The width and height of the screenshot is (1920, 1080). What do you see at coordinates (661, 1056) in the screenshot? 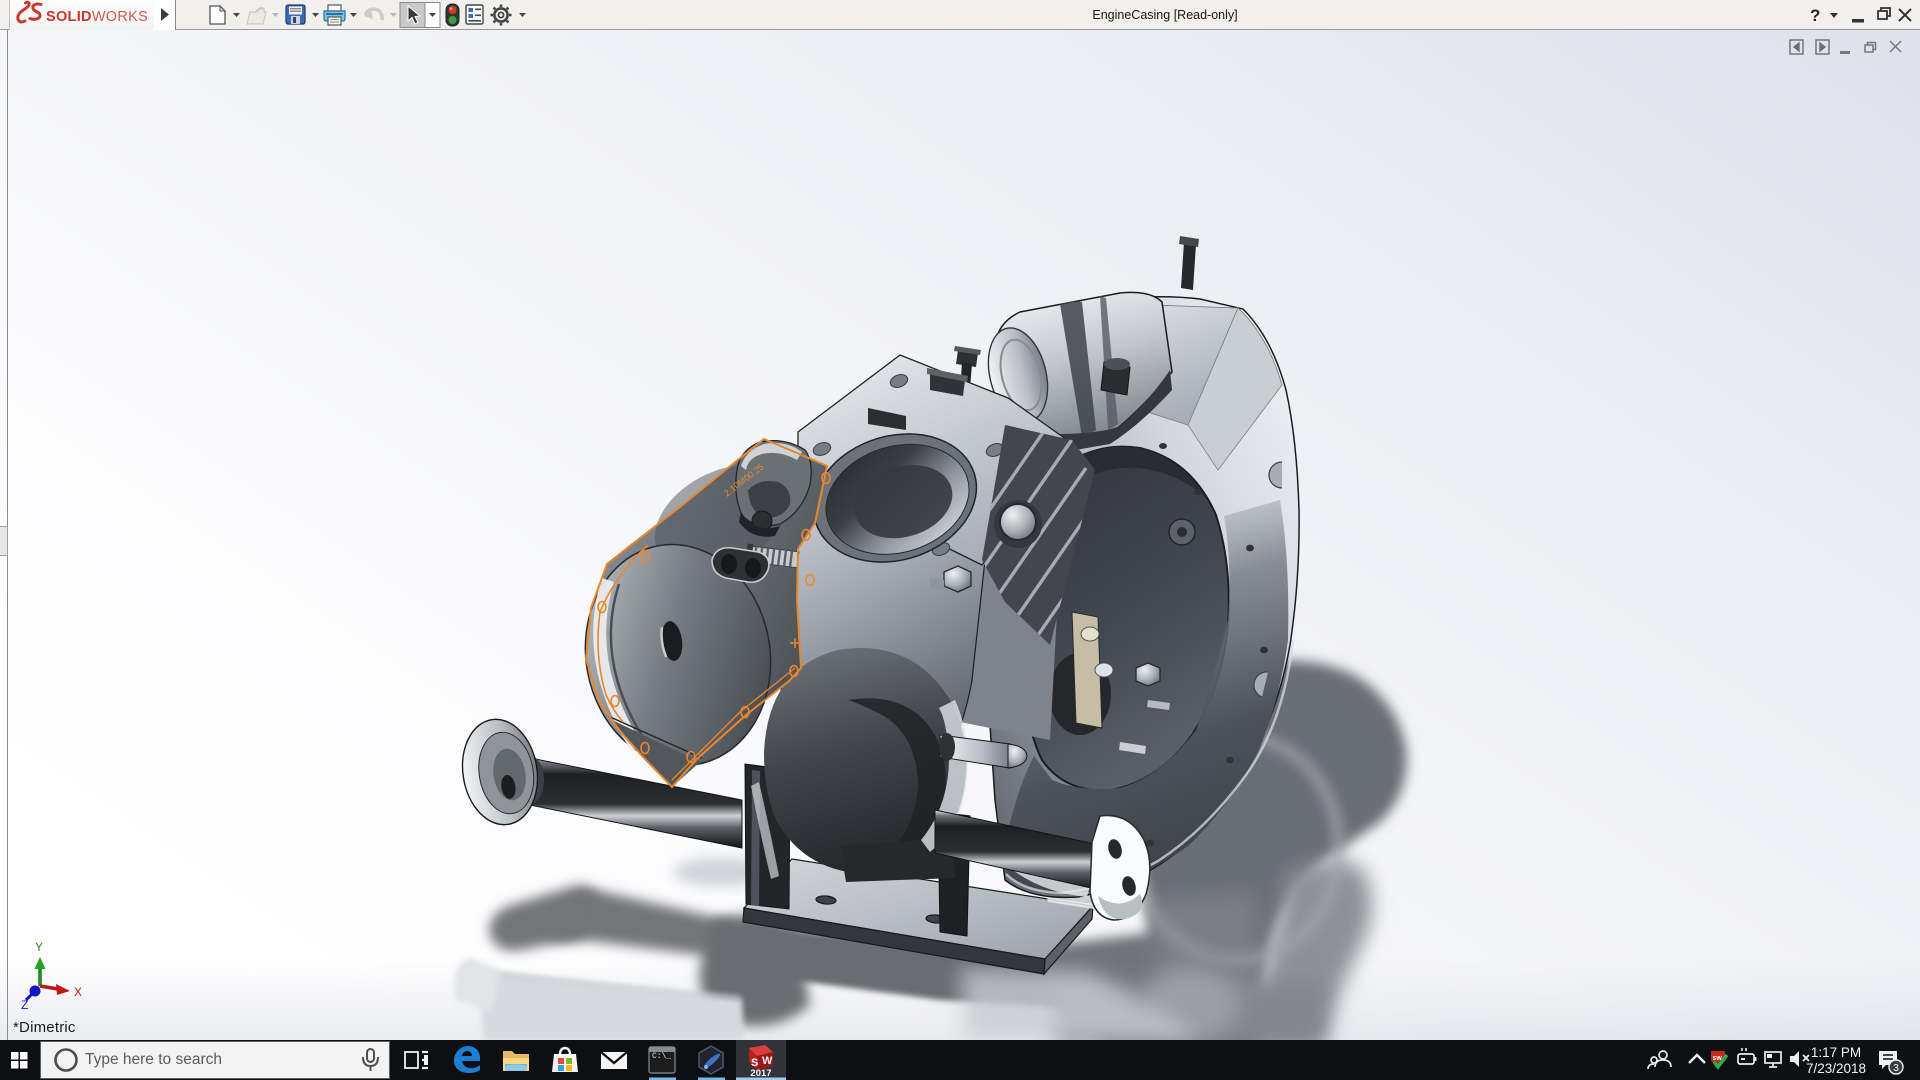
I see `svg-text: C:\_` at bounding box center [661, 1056].